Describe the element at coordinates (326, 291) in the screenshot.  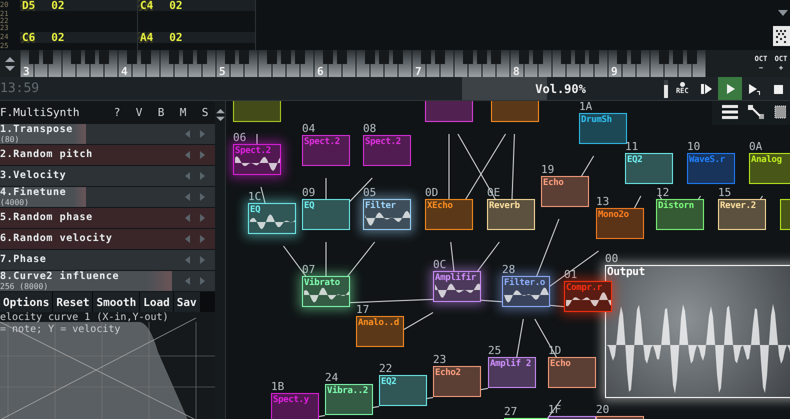
I see `module-node: Vibrato` at that location.